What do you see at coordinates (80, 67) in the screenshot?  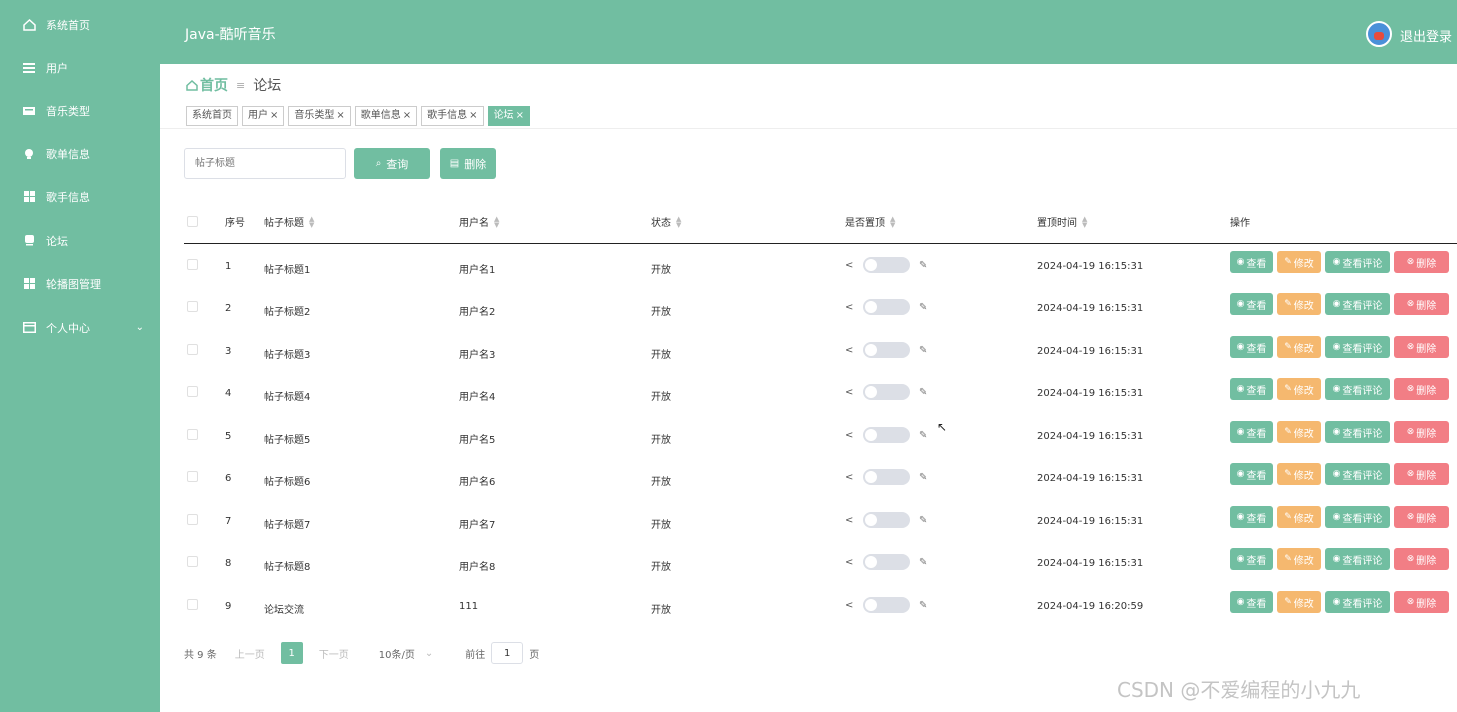 I see `sidebar-item-users: 用户` at bounding box center [80, 67].